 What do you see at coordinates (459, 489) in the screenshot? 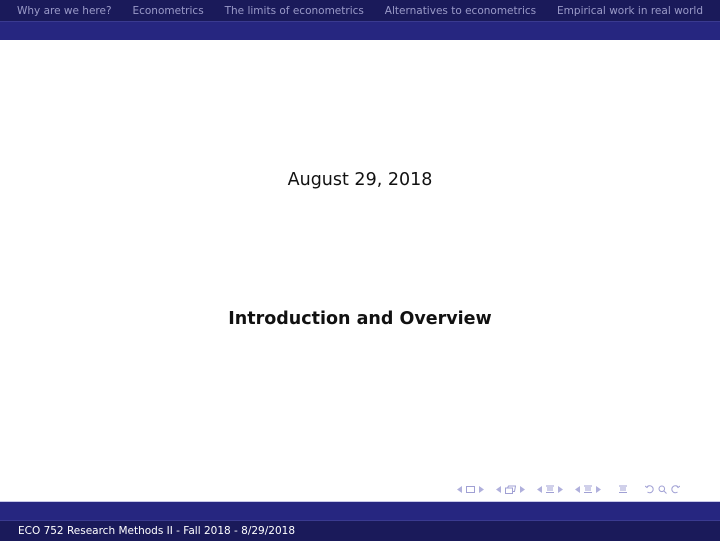
I see `prev-frame-arrow-icon` at bounding box center [459, 489].